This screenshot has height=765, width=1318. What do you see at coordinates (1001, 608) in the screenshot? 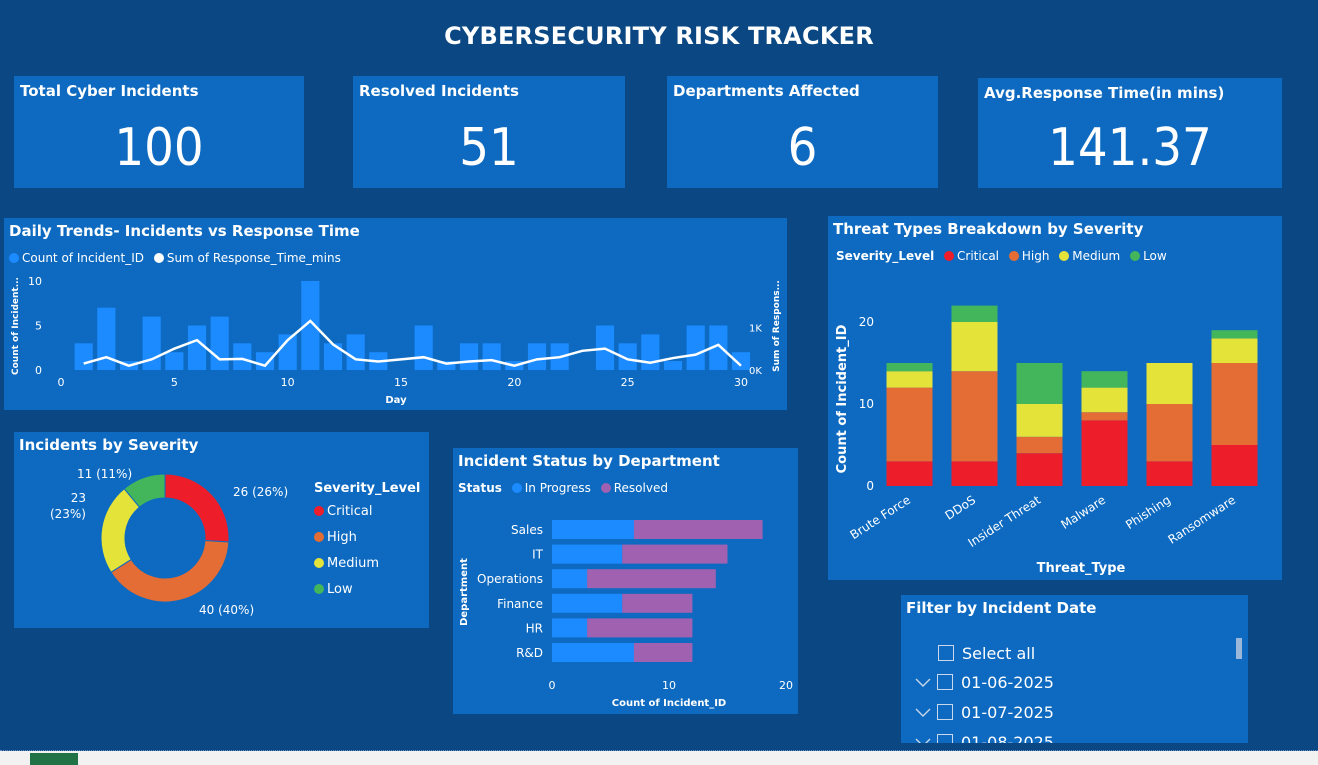
I see `slicer-title: Filter by Incident Date` at bounding box center [1001, 608].